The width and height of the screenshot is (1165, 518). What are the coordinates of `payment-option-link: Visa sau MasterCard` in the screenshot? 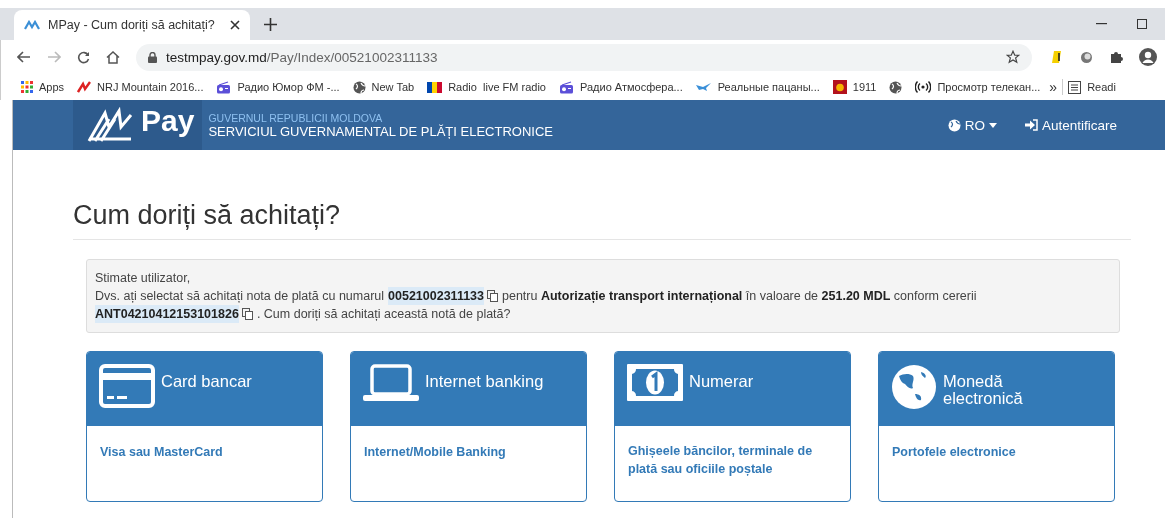 It's located at (161, 452).